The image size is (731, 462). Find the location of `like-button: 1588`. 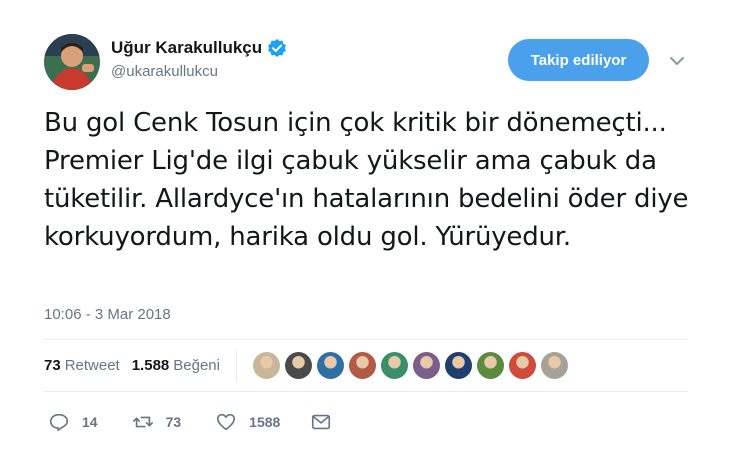

like-button: 1588 is located at coordinates (247, 422).